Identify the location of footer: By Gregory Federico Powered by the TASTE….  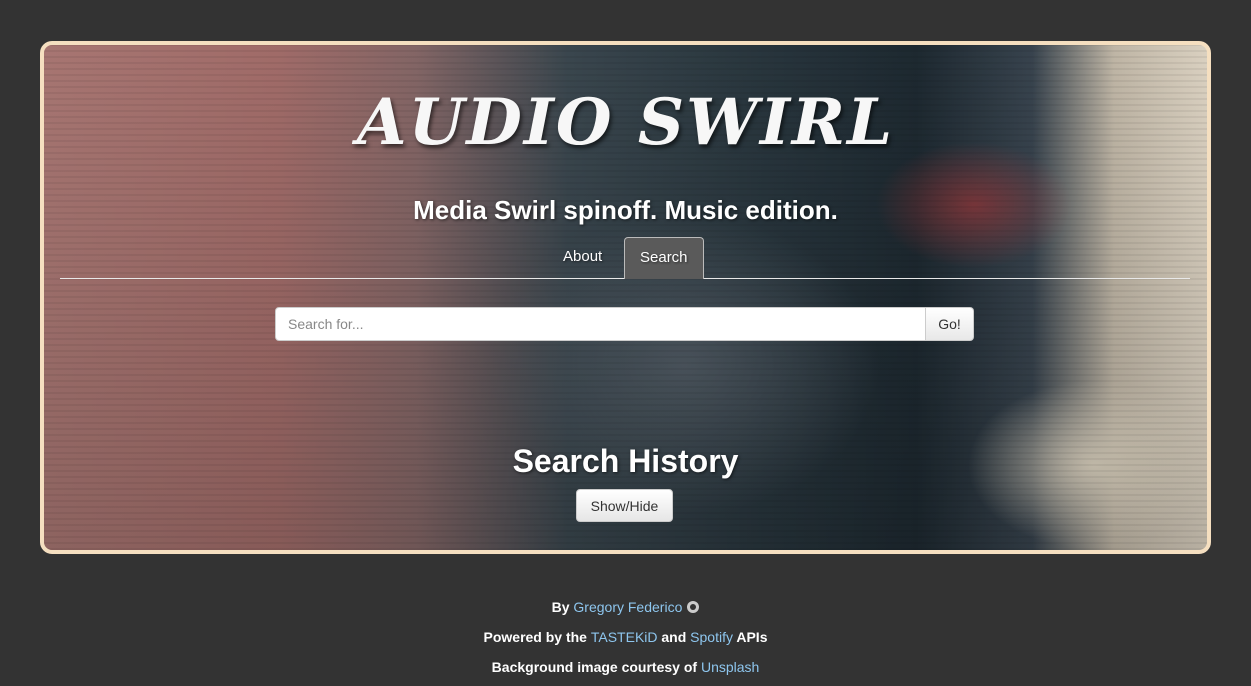
(625, 641).